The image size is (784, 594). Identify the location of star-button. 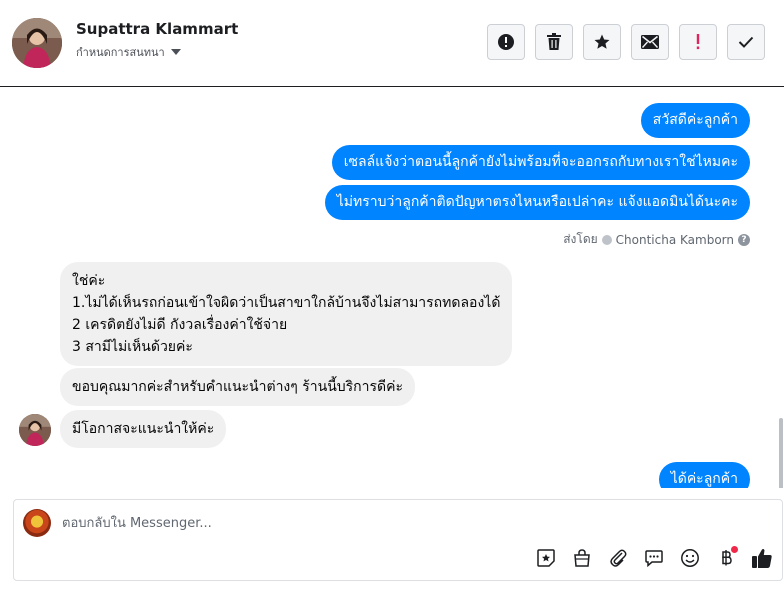
(602, 42).